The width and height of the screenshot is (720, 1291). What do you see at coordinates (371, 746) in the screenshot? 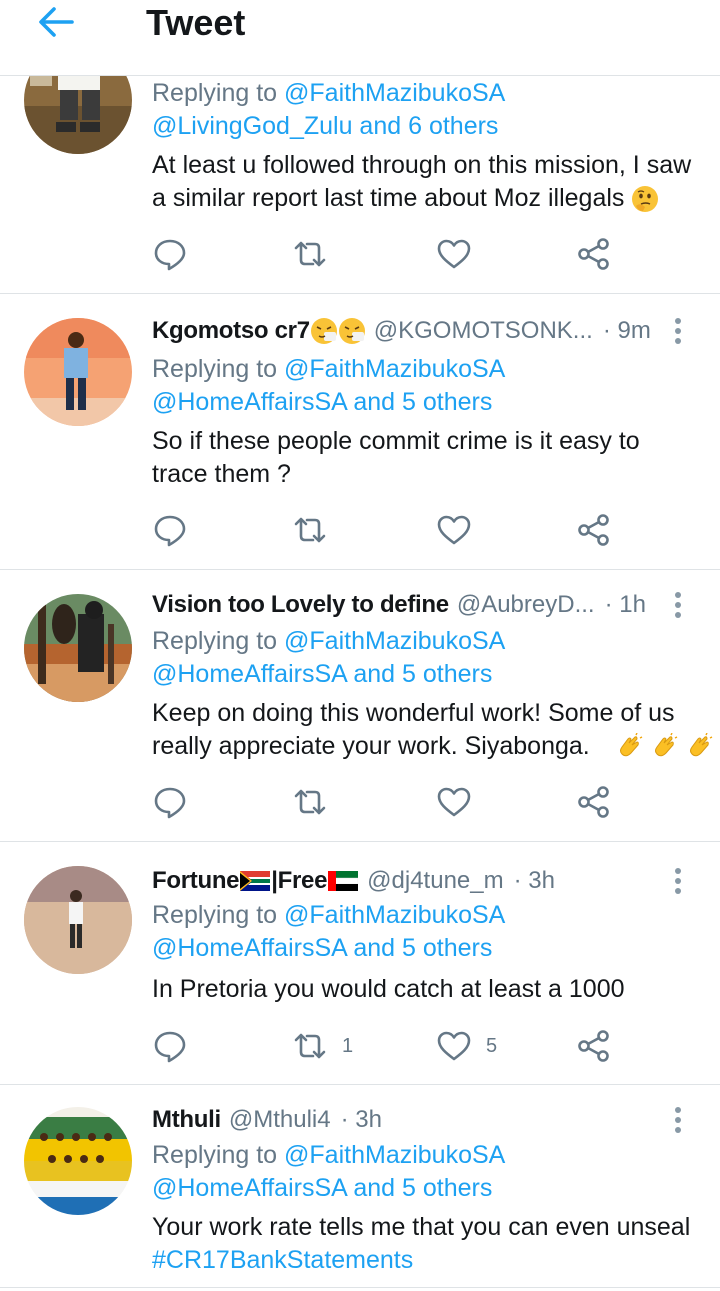
I see `tweet-text-line: really appreciate your work. Siyabonga.` at bounding box center [371, 746].